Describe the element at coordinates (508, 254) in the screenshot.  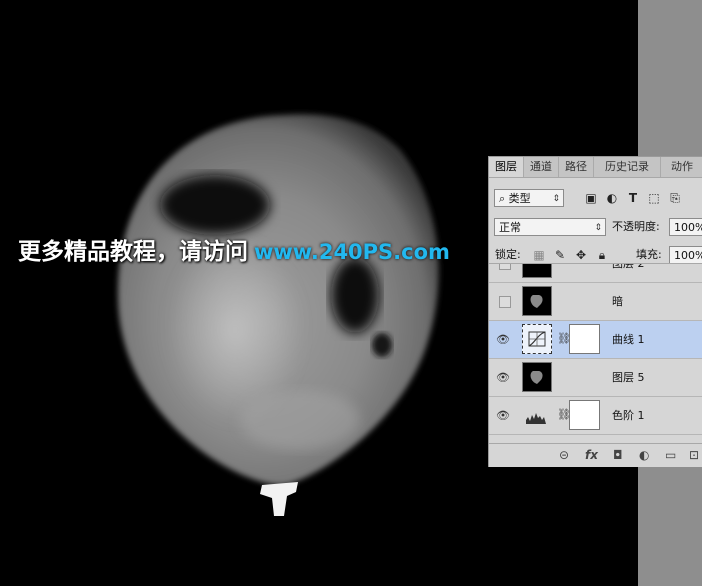
I see `lock-label: 锁定:` at that location.